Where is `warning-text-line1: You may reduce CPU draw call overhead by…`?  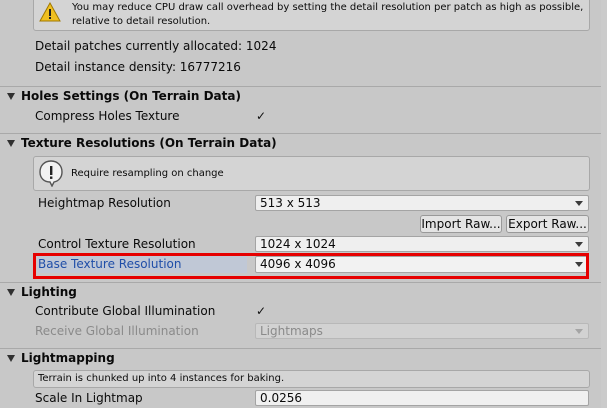
warning-text-line1: You may reduce CPU draw call overhead by… is located at coordinates (328, 7).